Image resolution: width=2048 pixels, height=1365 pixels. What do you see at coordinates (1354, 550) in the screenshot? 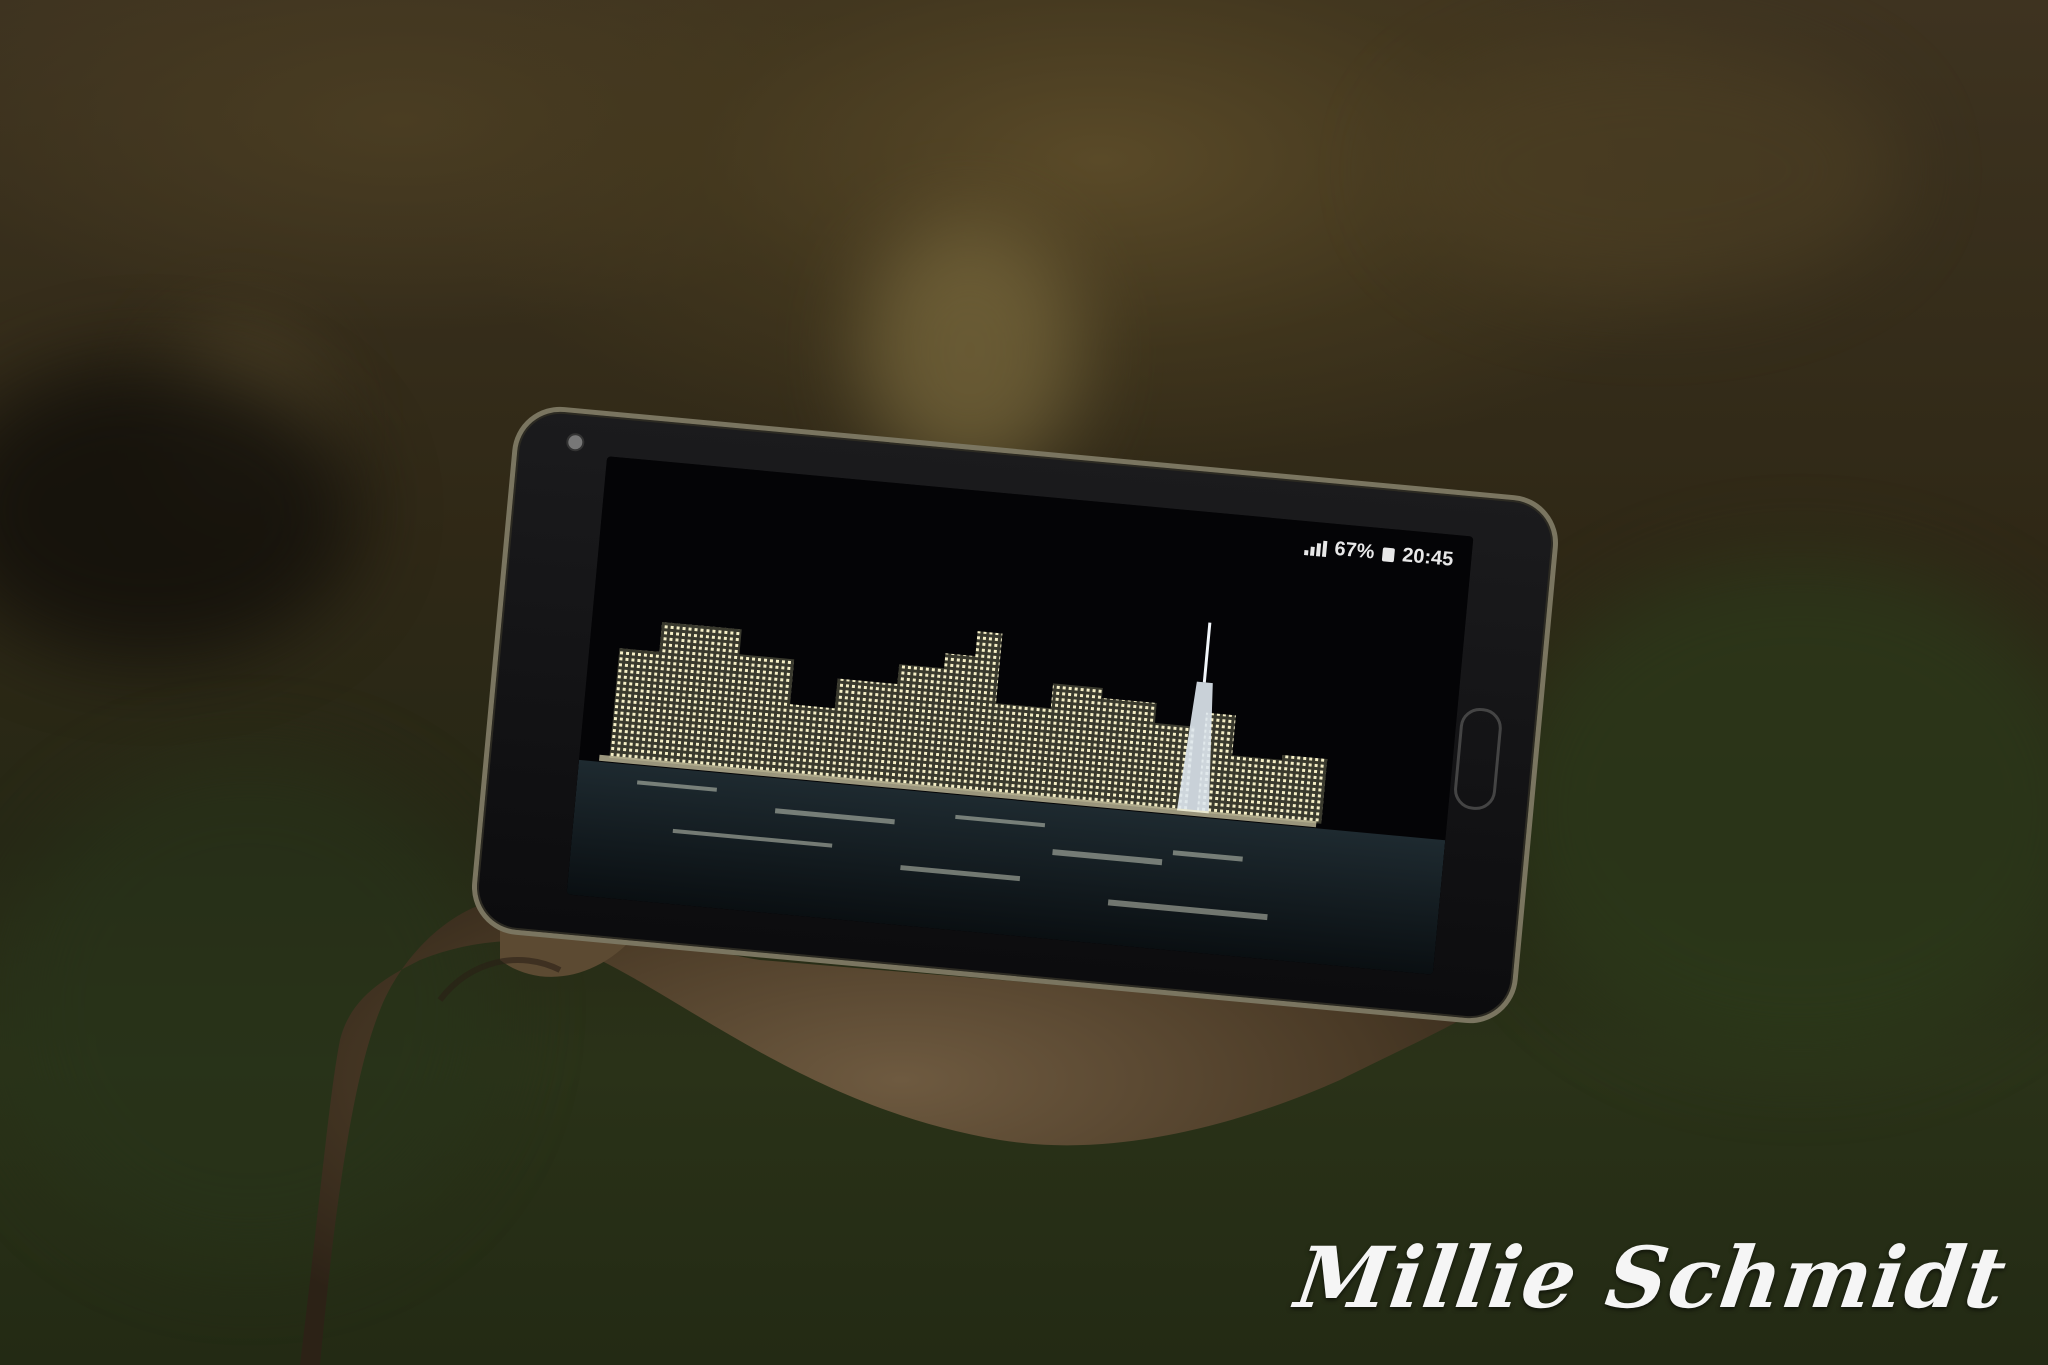
I see `battery-percent: 67%` at bounding box center [1354, 550].